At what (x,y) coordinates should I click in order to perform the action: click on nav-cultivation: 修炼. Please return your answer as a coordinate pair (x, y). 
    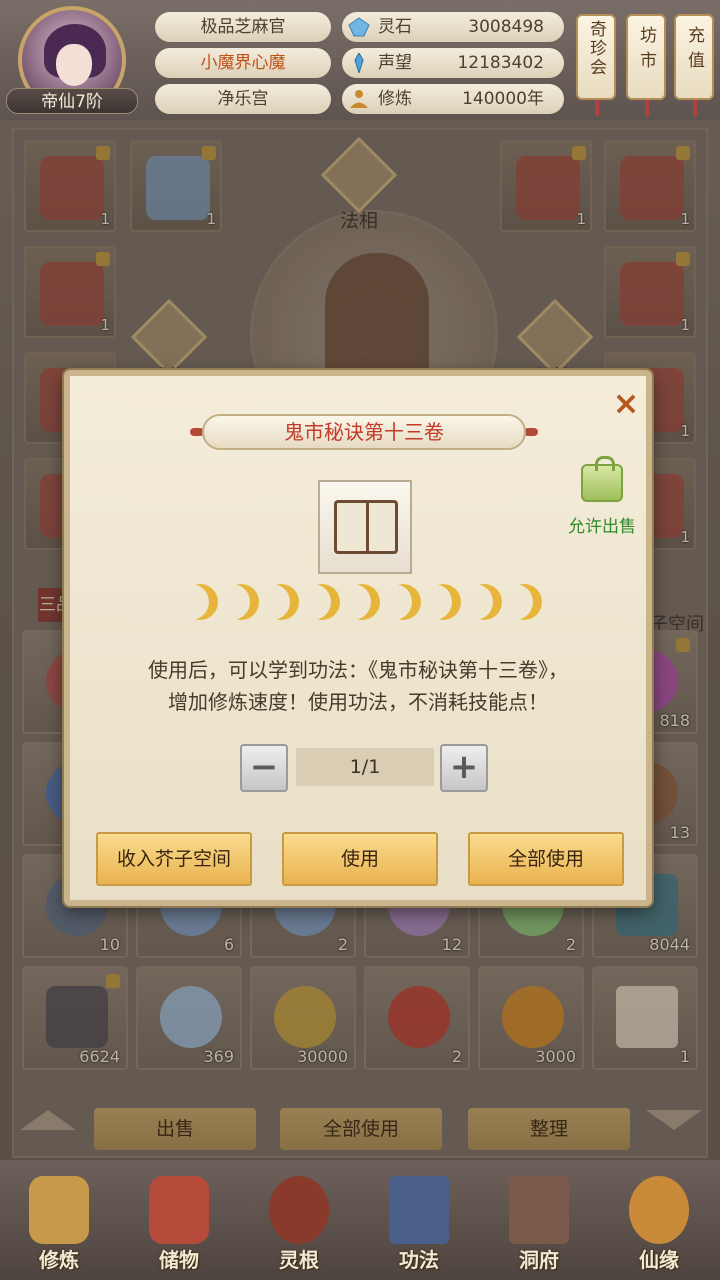
    Looking at the image, I should click on (59, 1220).